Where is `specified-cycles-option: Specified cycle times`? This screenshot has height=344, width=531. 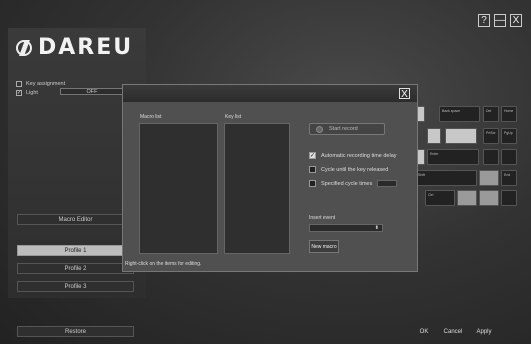 specified-cycles-option: Specified cycle times is located at coordinates (340, 183).